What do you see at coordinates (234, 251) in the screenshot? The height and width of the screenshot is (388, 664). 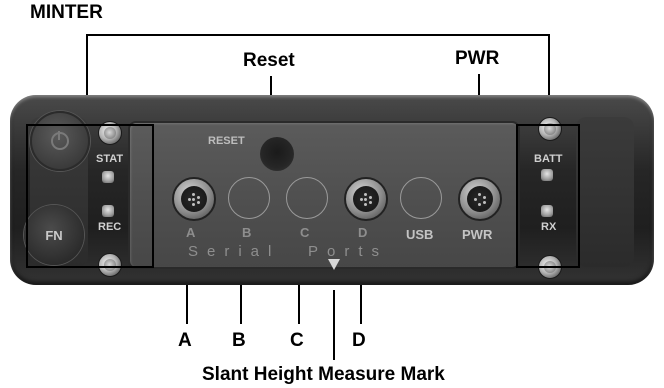 I see `serial-text: Serial` at bounding box center [234, 251].